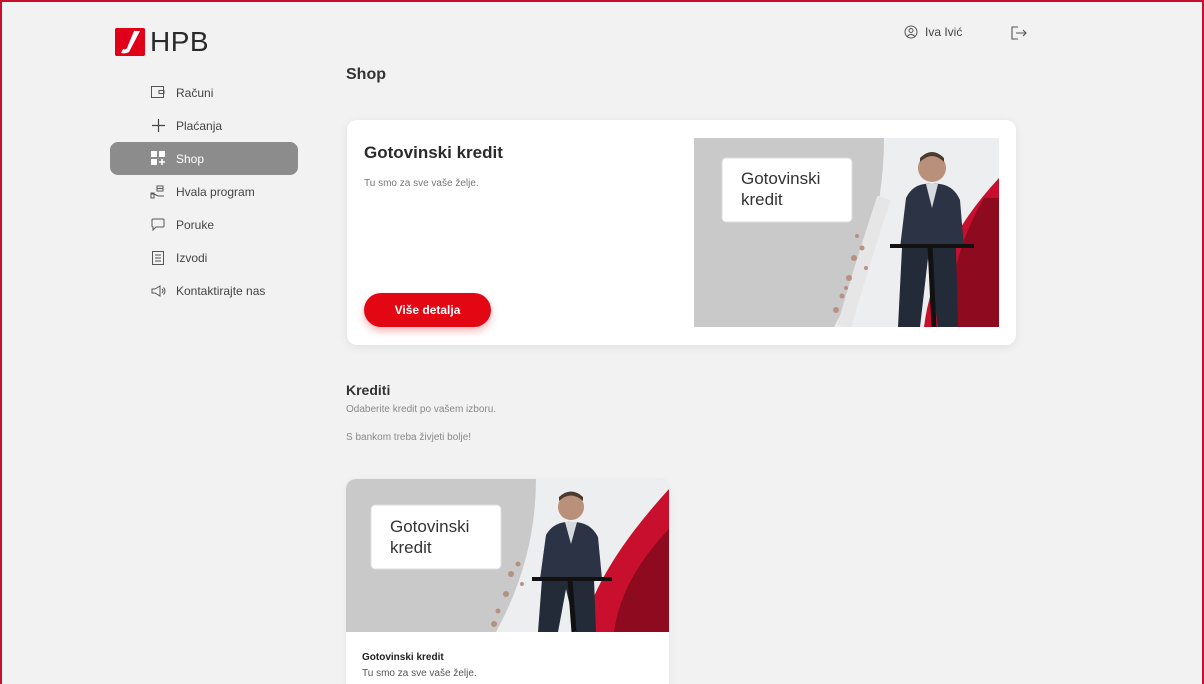  I want to click on sidebar-item-kontaktirajte-nas: Kontaktirajte nas, so click(204, 290).